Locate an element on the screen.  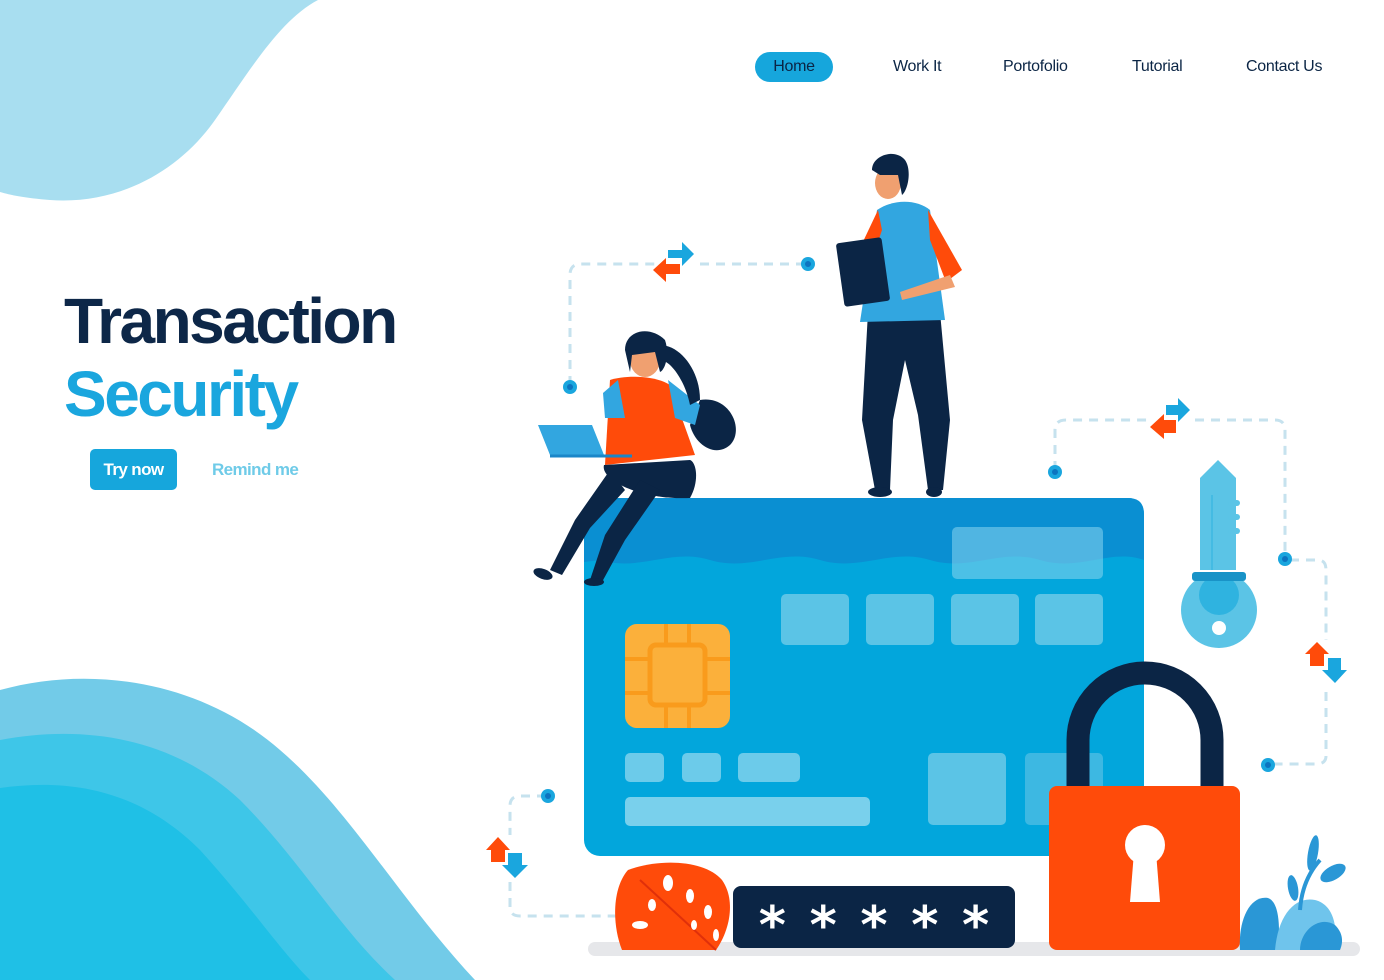
key-icon is located at coordinates (1219, 554).